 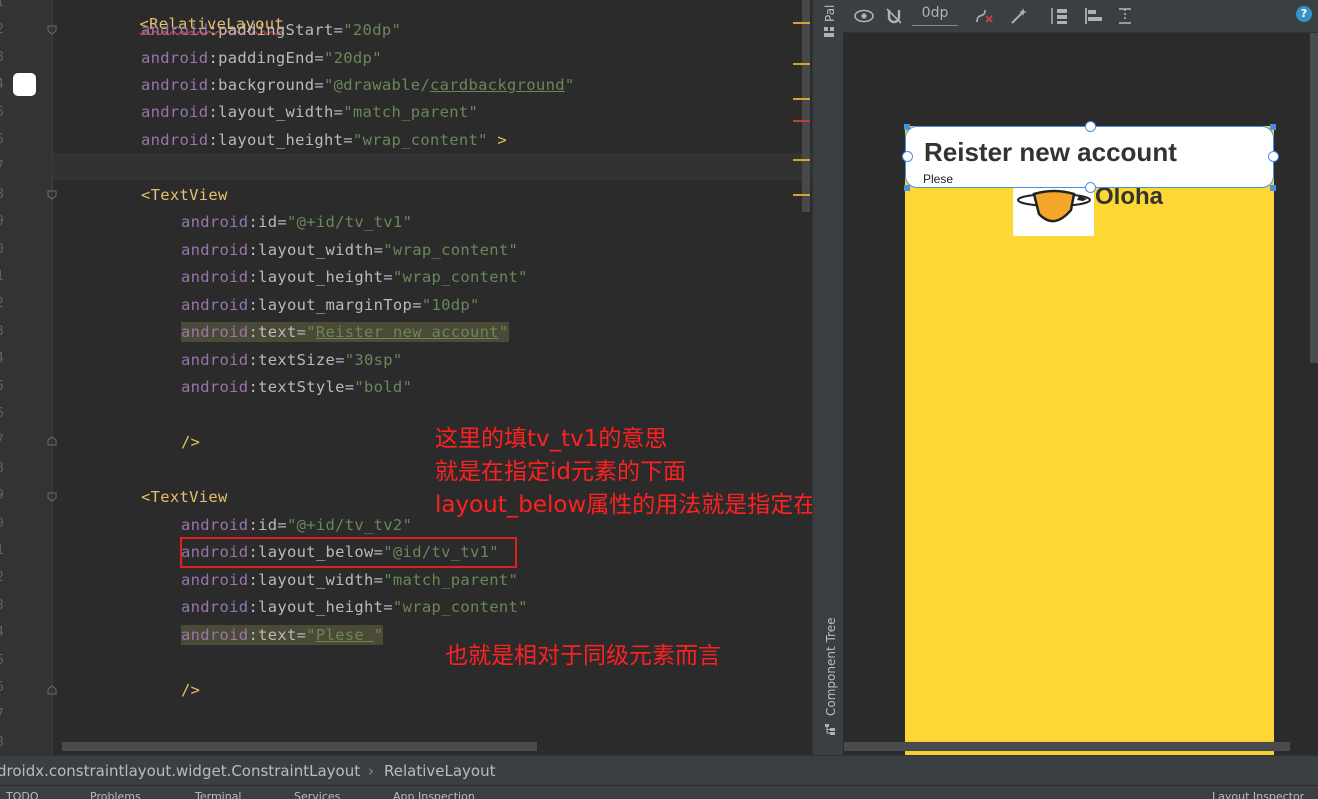 I want to click on breakpoint-marker-icon, so click(x=24, y=84).